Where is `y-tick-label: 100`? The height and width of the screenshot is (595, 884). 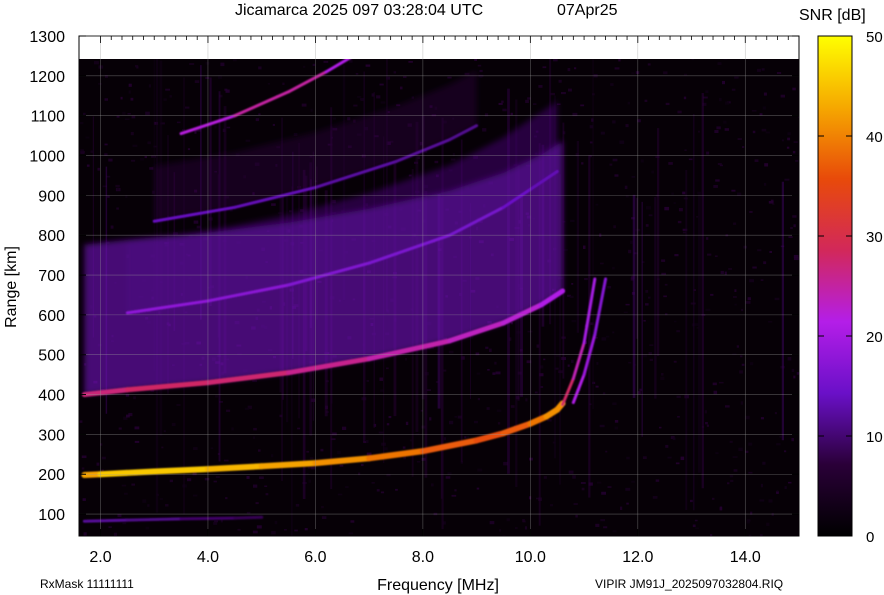 y-tick-label: 100 is located at coordinates (51, 515).